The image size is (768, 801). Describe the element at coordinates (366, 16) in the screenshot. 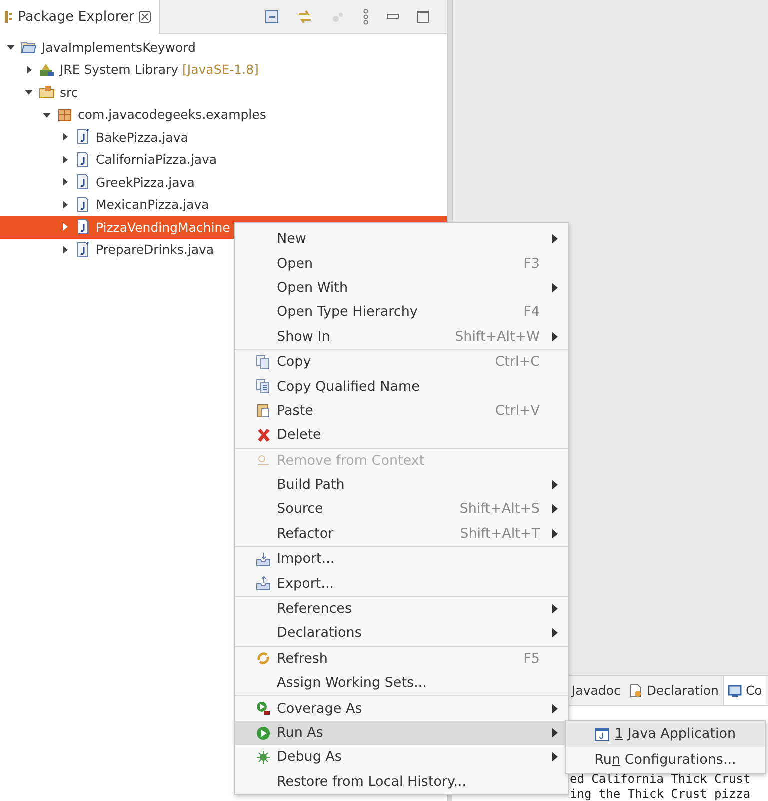

I see `view-menu-icon` at that location.